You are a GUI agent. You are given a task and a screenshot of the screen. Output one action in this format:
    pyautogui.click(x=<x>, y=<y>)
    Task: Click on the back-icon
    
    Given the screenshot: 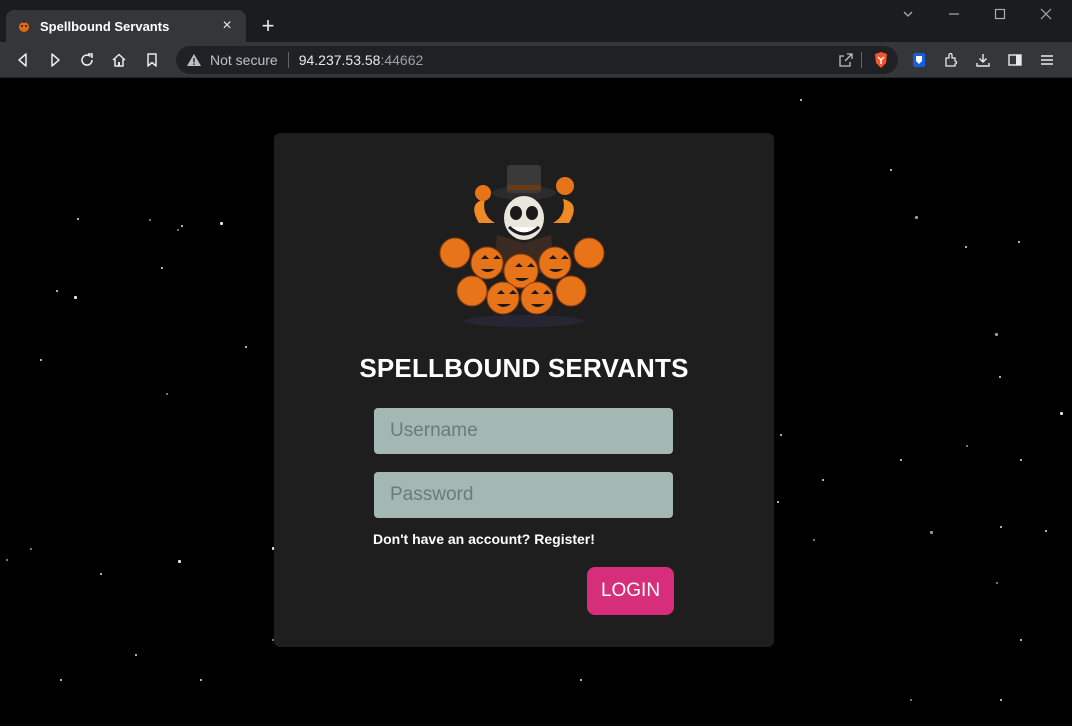 What is the action you would take?
    pyautogui.click(x=23, y=60)
    